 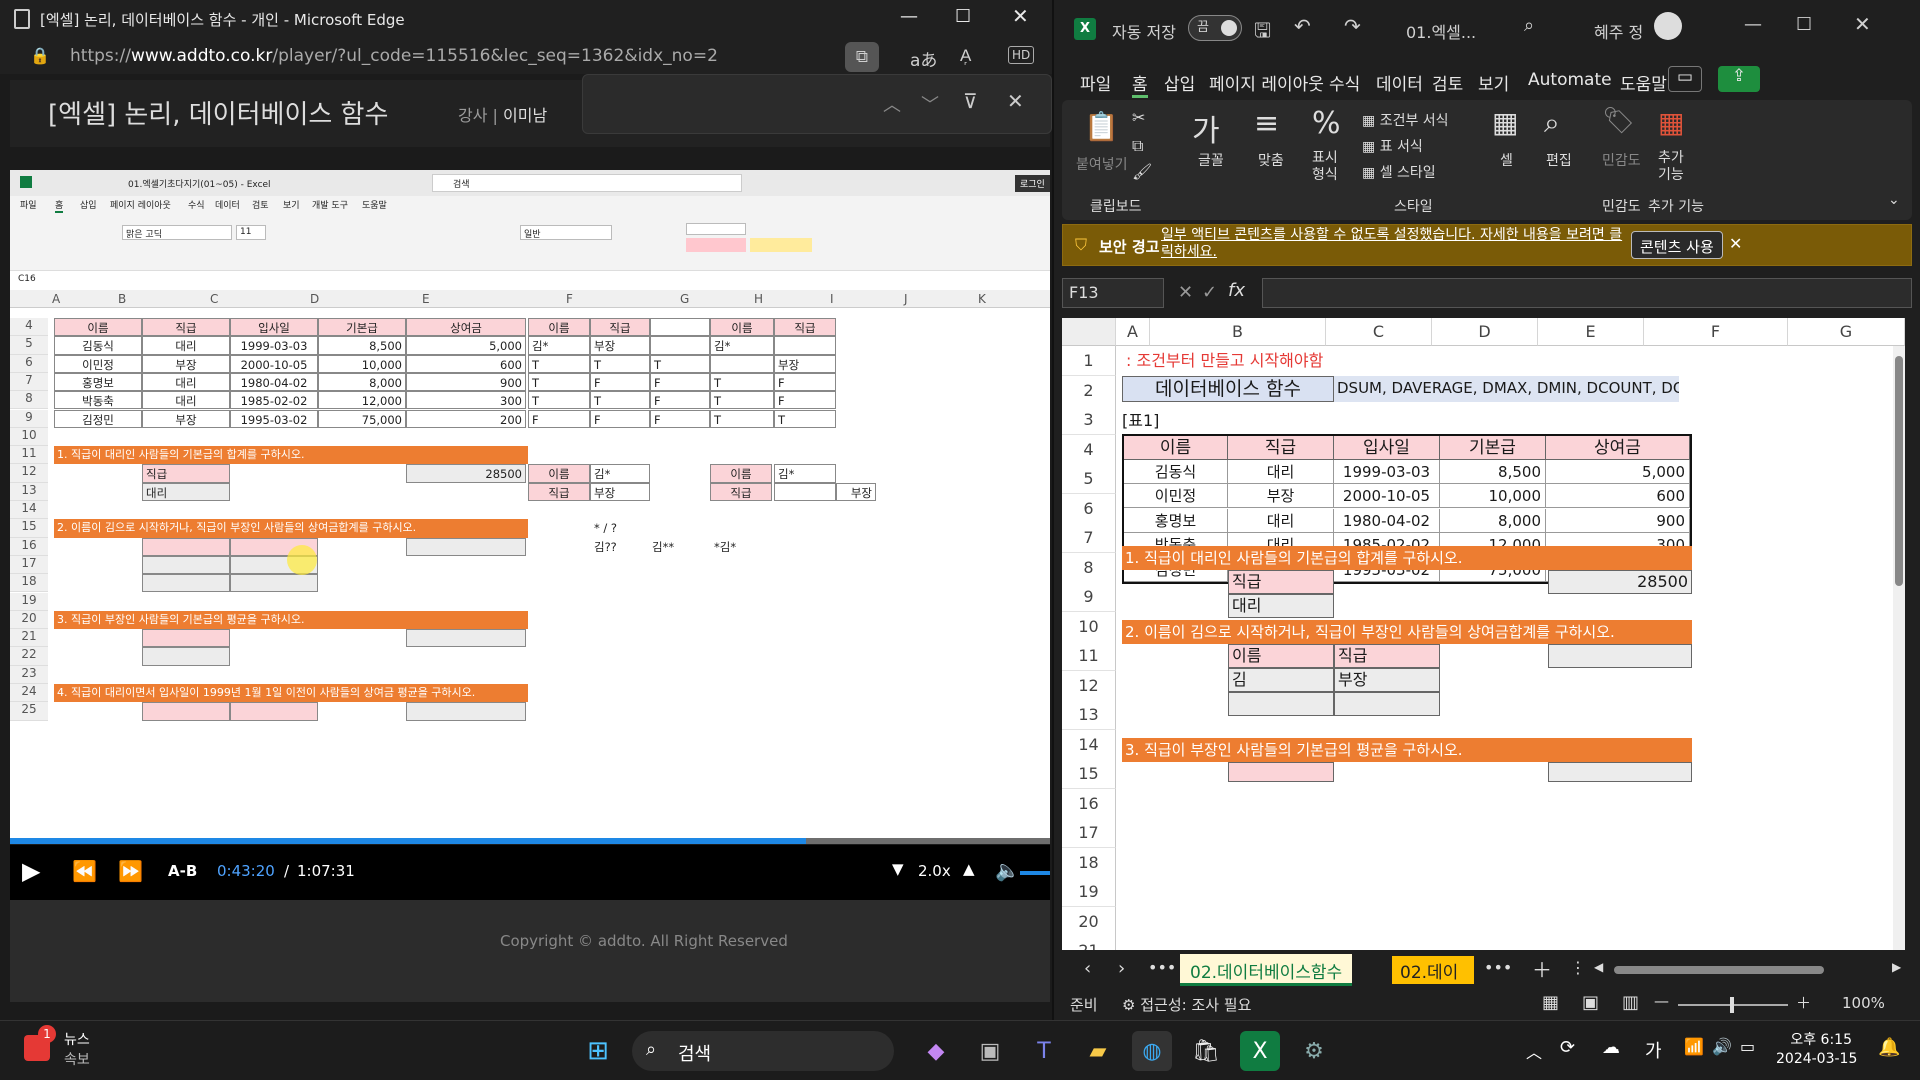 What do you see at coordinates (1493, 496) in the screenshot?
I see `table-cell: 10,000` at bounding box center [1493, 496].